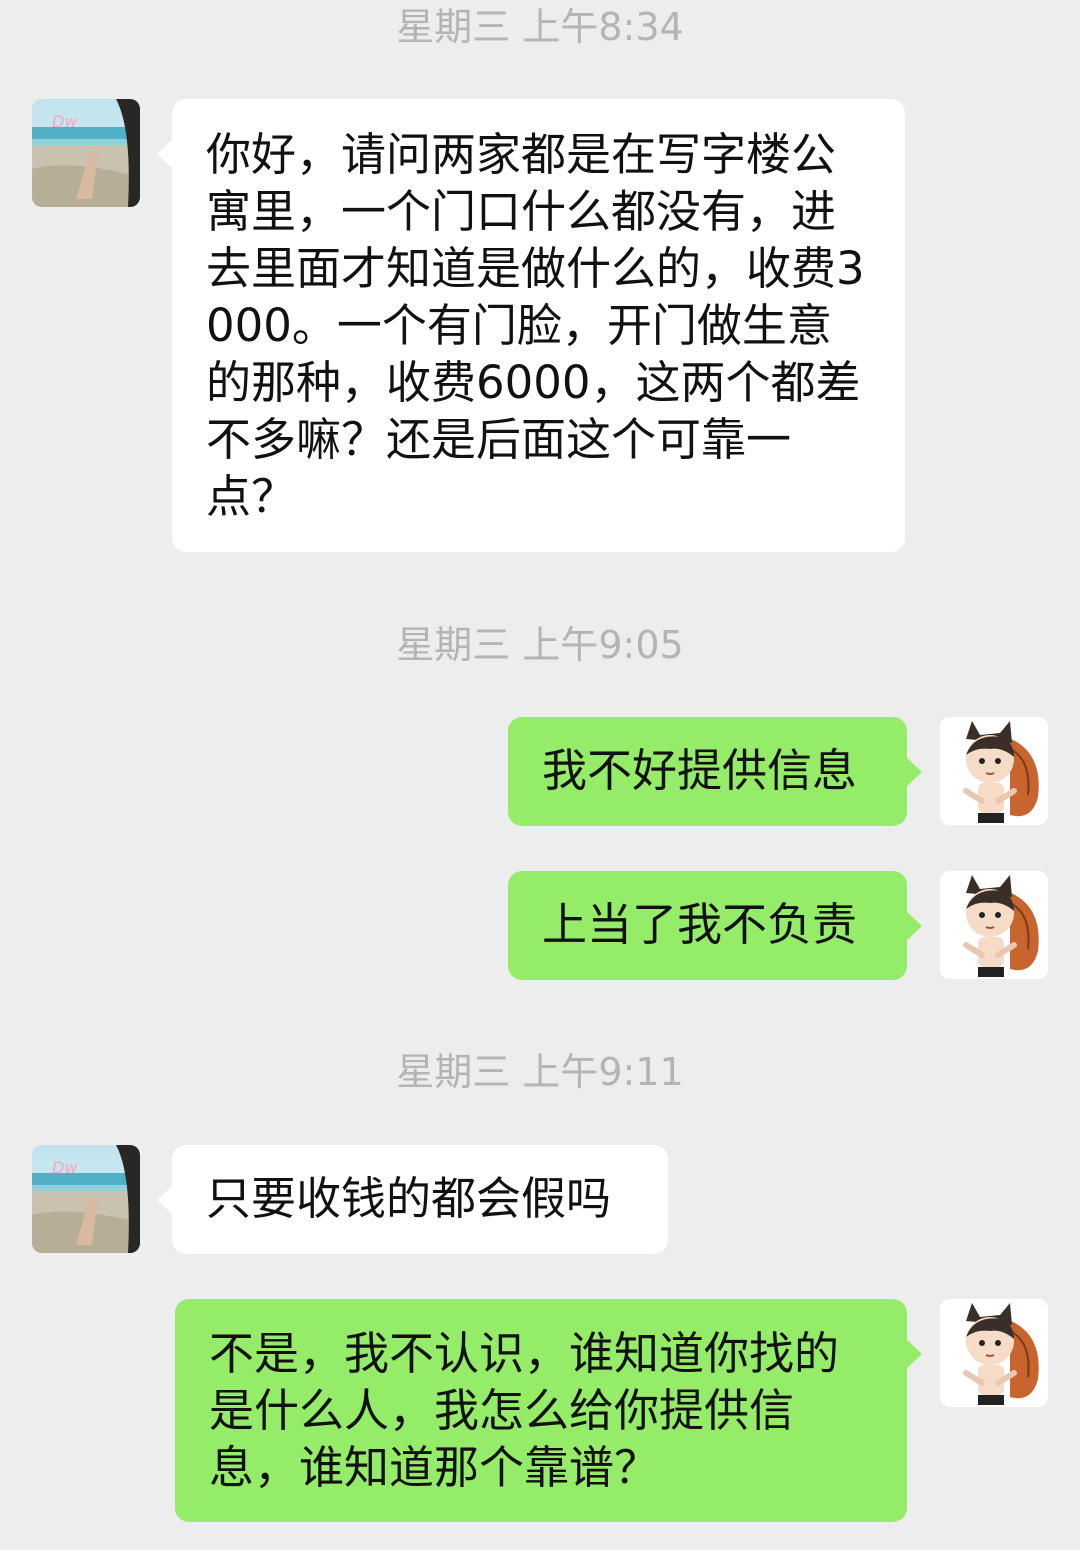  Describe the element at coordinates (700, 924) in the screenshot. I see `message-text: 上当了我不负责` at that location.